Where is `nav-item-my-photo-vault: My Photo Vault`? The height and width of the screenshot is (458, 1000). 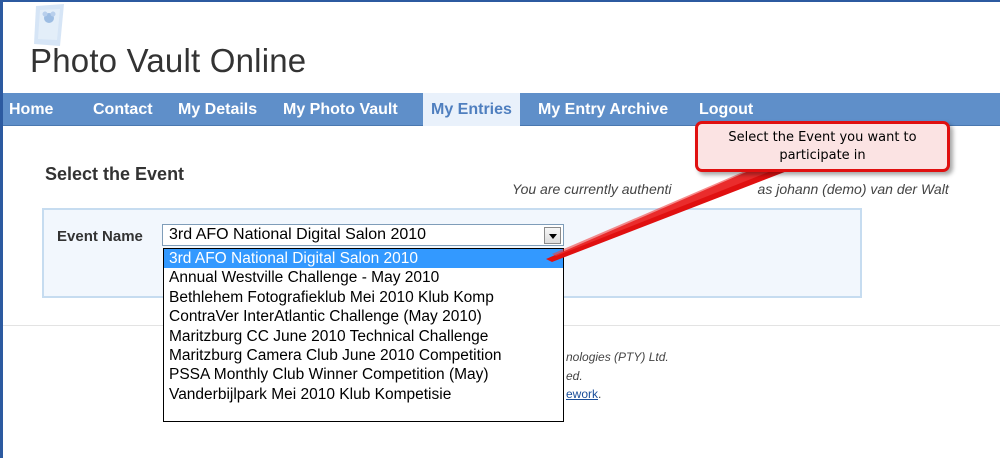
nav-item-my-photo-vault: My Photo Vault is located at coordinates (340, 109).